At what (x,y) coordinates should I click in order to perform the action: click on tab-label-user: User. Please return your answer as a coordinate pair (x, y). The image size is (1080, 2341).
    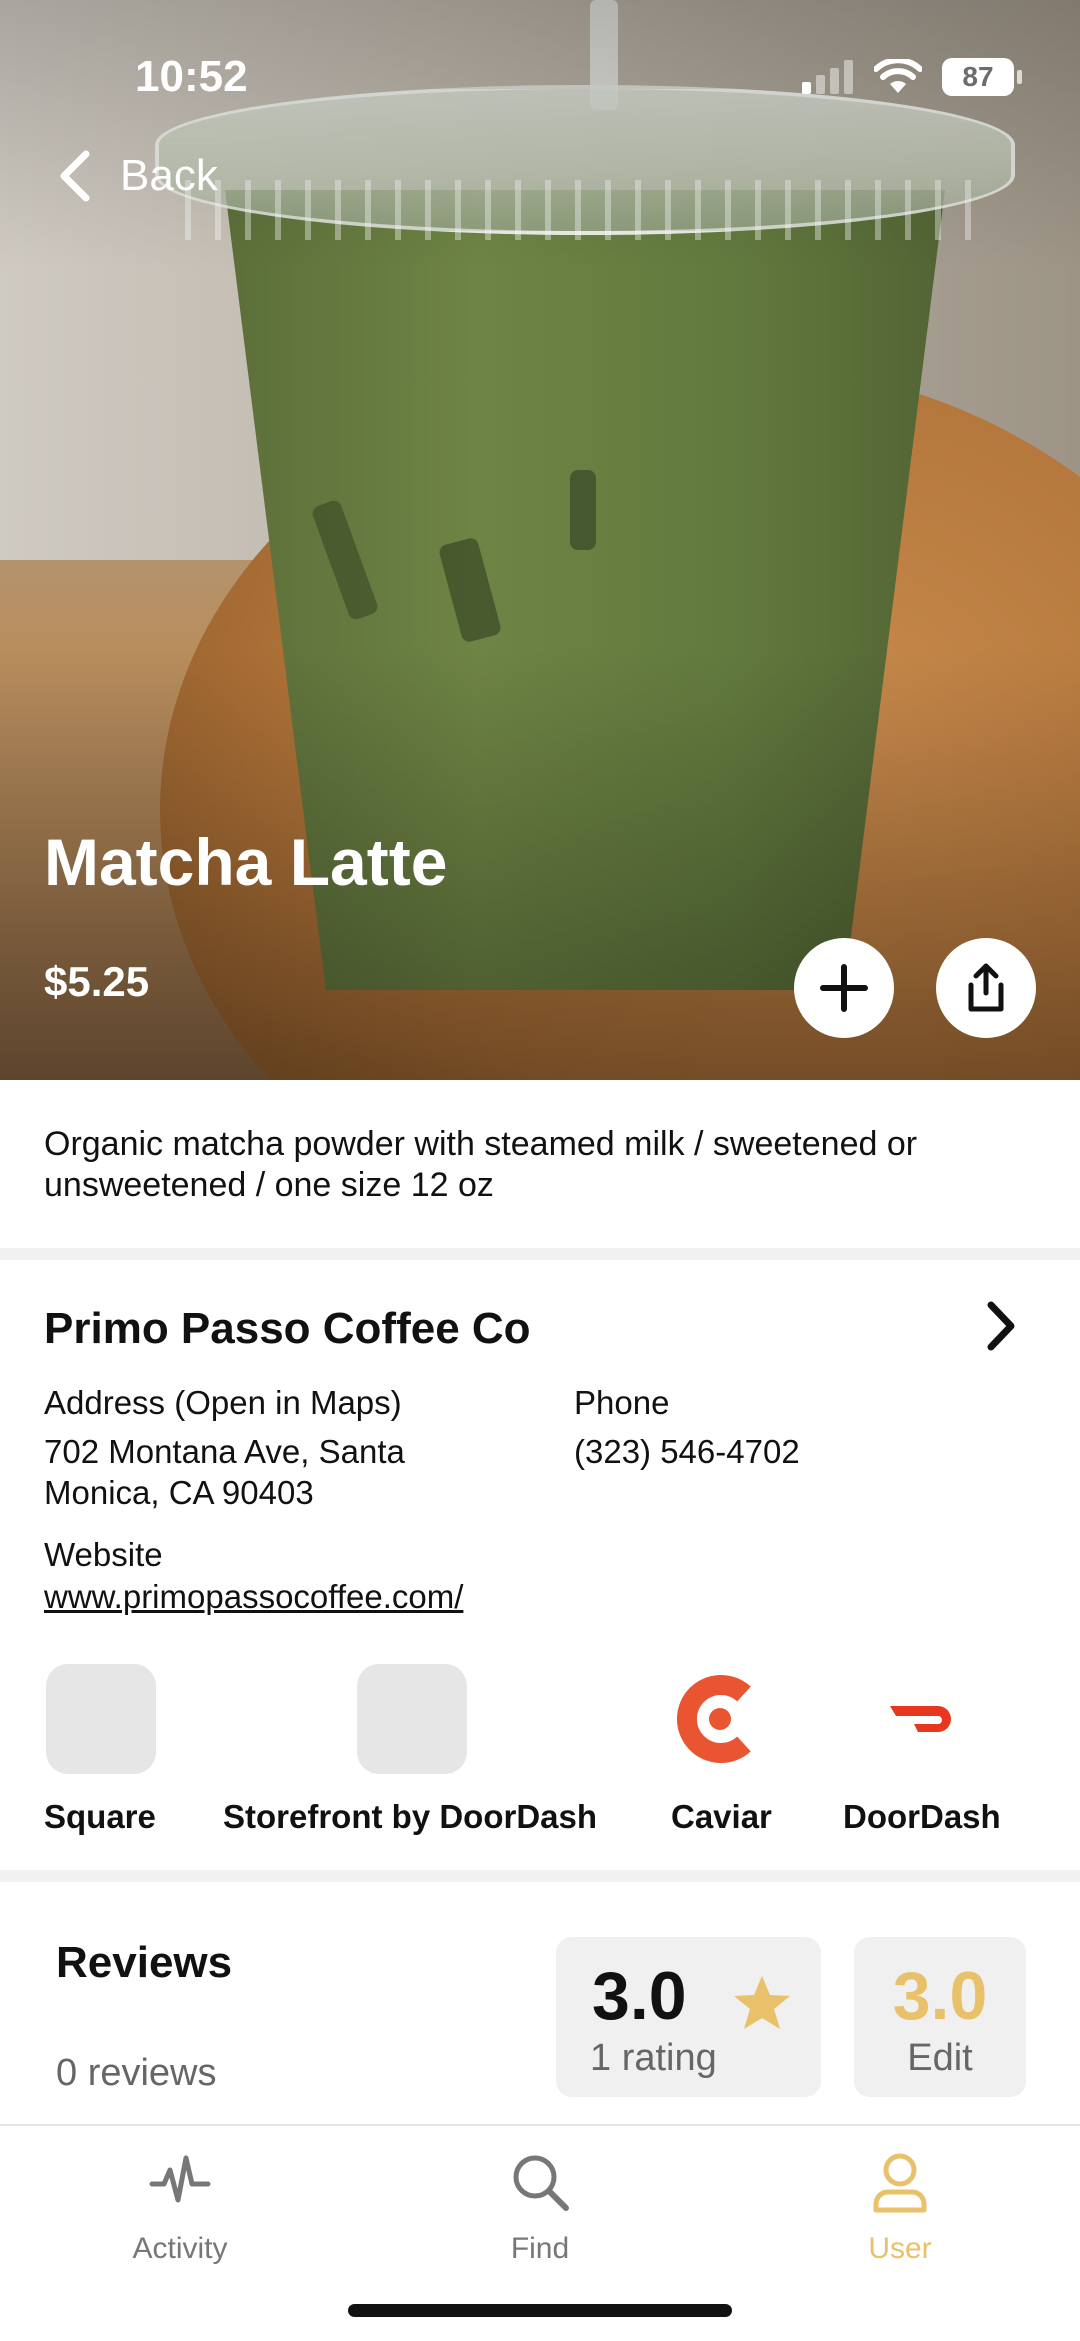
    Looking at the image, I should click on (900, 2248).